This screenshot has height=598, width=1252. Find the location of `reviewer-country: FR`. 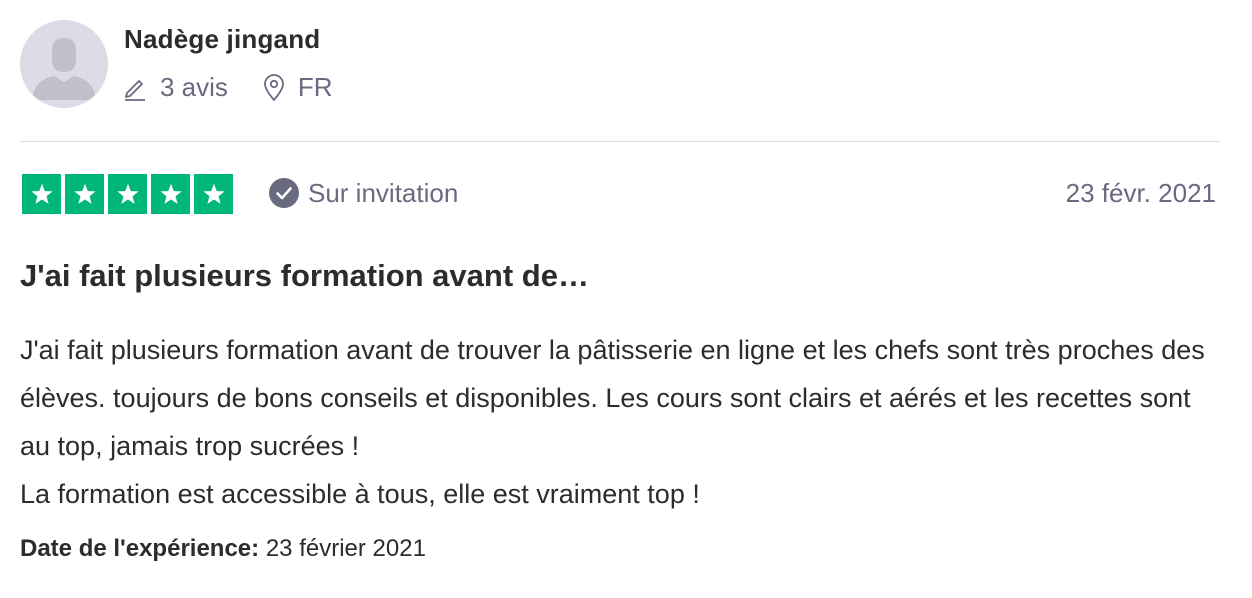

reviewer-country: FR is located at coordinates (297, 87).